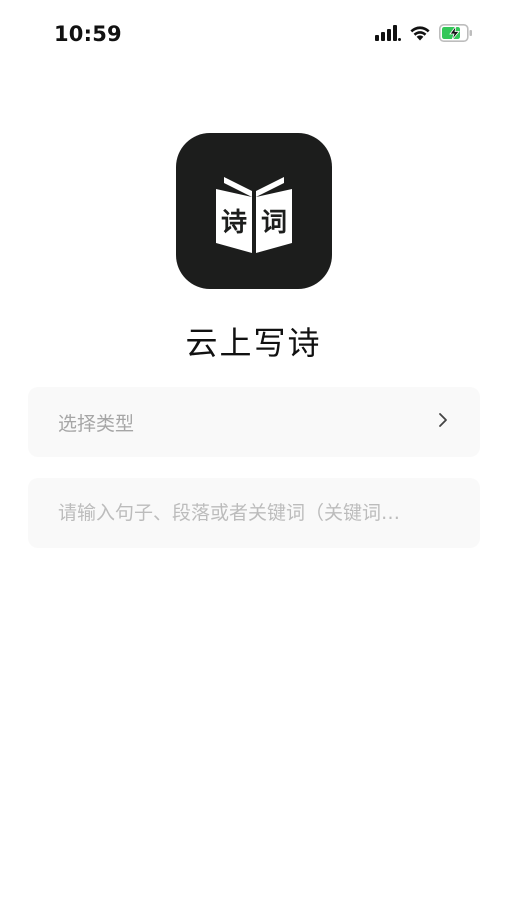 The height and width of the screenshot is (900, 507). Describe the element at coordinates (254, 422) in the screenshot. I see `type-select: 选择类型` at that location.